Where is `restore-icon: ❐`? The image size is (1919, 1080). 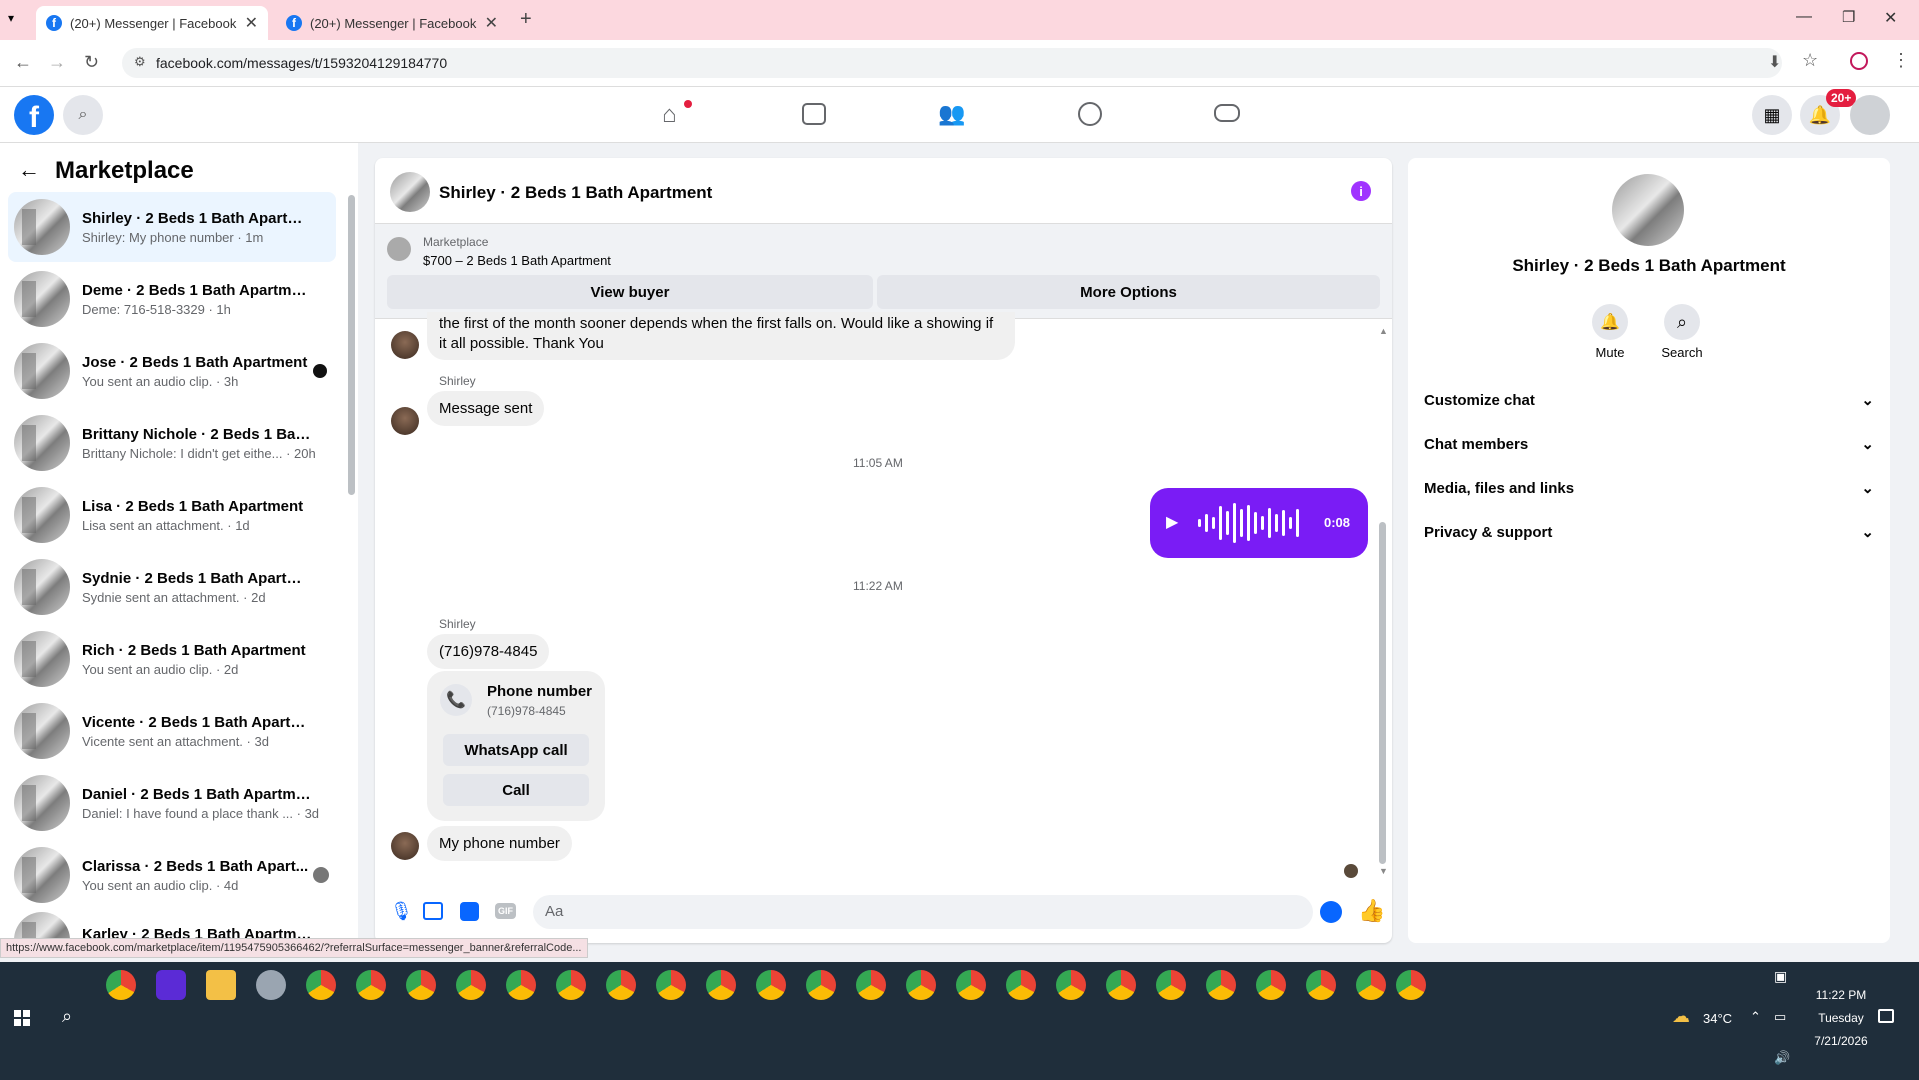 restore-icon: ❐ is located at coordinates (1848, 17).